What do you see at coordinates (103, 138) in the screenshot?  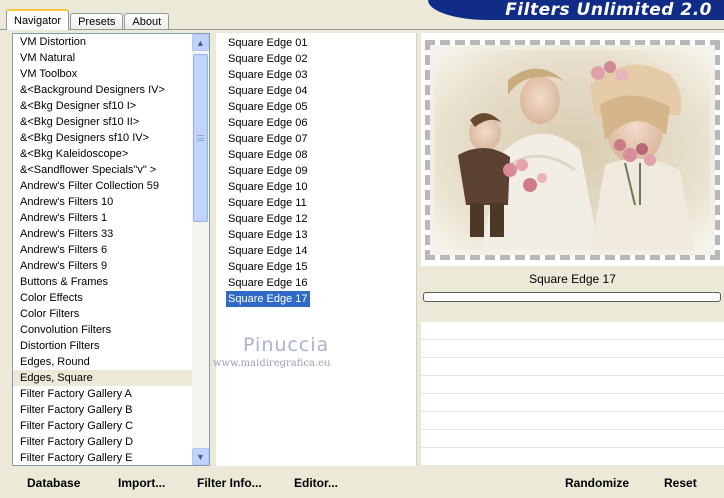 I see `category-item: &<Bkg Designers sf10 IV>` at bounding box center [103, 138].